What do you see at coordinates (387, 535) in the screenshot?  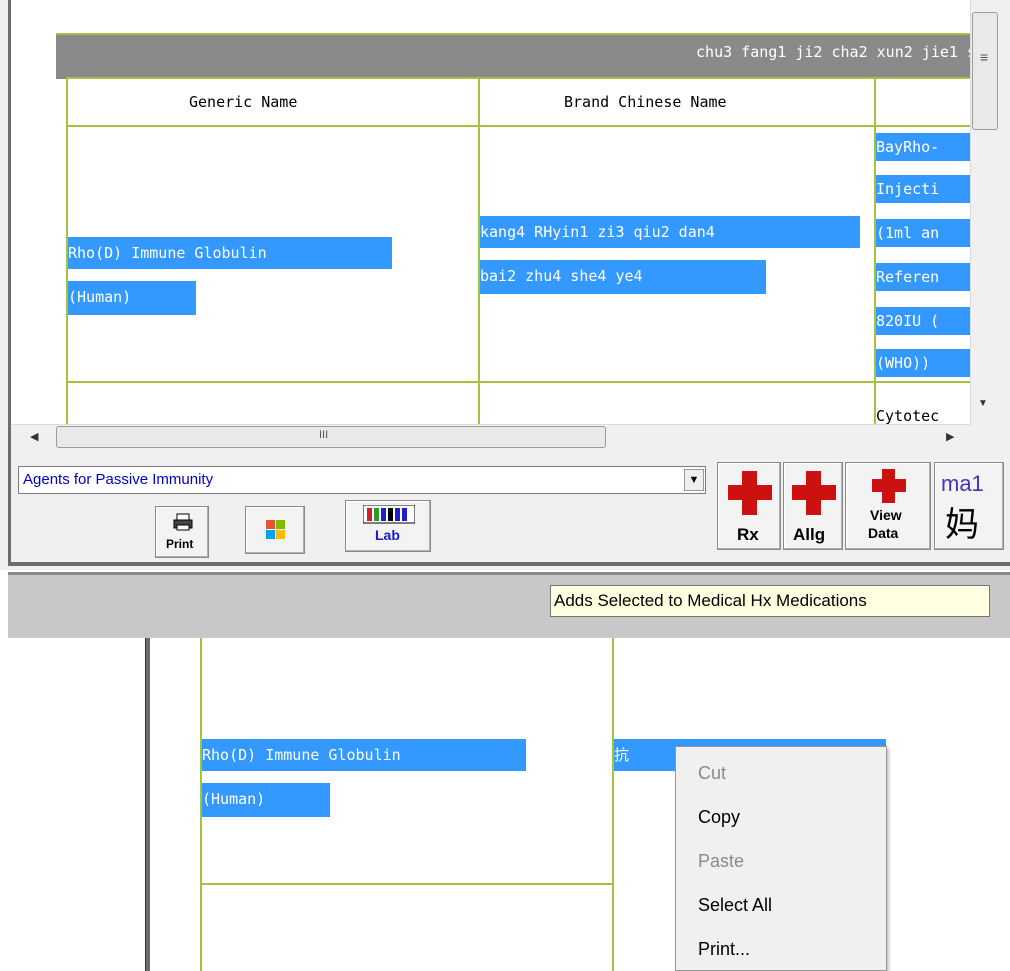 I see `lab-button-label: Lab` at bounding box center [387, 535].